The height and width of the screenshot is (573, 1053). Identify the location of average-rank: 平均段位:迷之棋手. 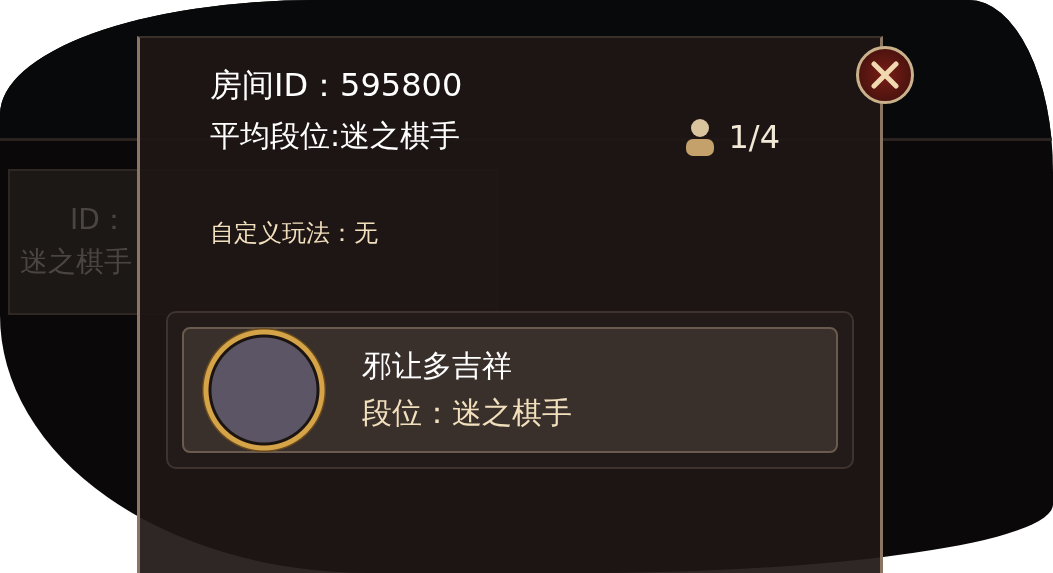
(335, 136).